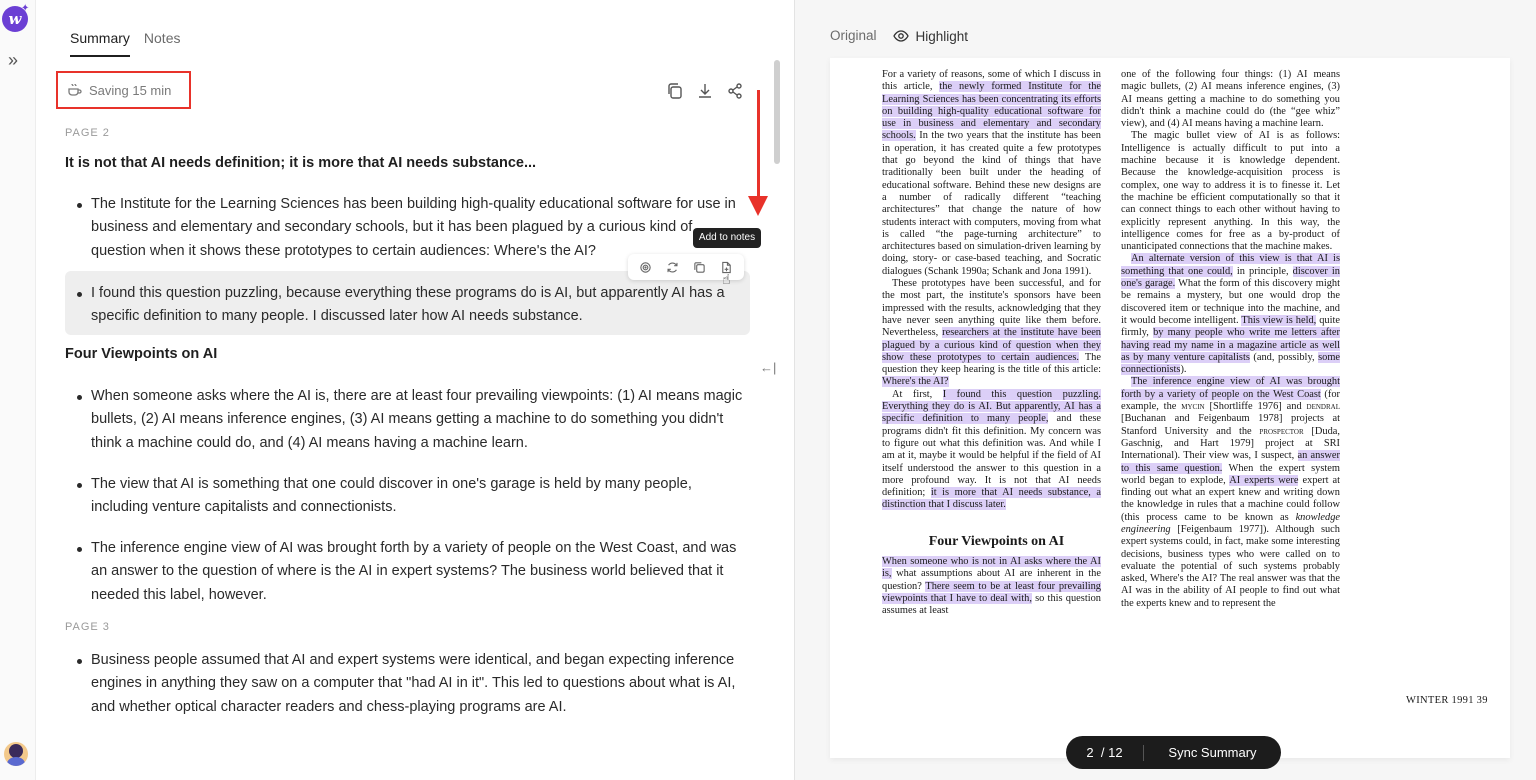 The image size is (1536, 780). What do you see at coordinates (758, 145) in the screenshot?
I see `annotation-arrow` at bounding box center [758, 145].